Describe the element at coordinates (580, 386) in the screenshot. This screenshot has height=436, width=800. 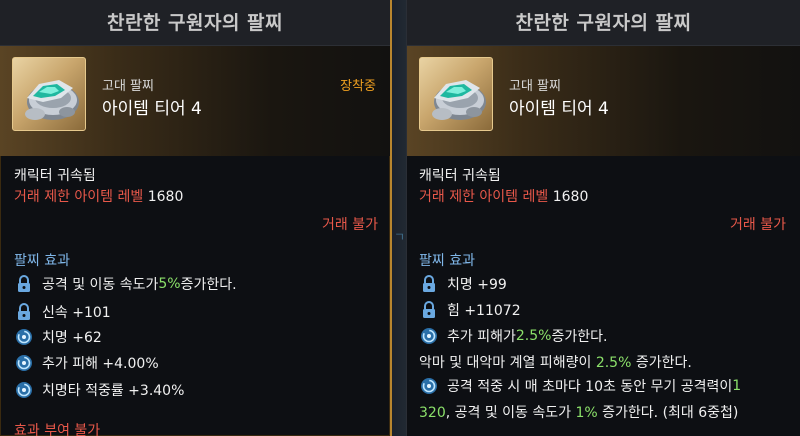
I see `effect-row: 공격 적중 시 매 초마다 10초 동안 무기 공격력이 1` at that location.